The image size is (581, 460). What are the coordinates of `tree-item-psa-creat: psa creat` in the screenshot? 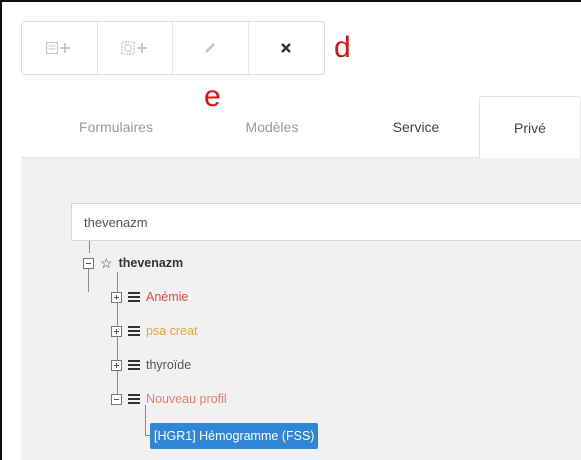 It's located at (154, 331).